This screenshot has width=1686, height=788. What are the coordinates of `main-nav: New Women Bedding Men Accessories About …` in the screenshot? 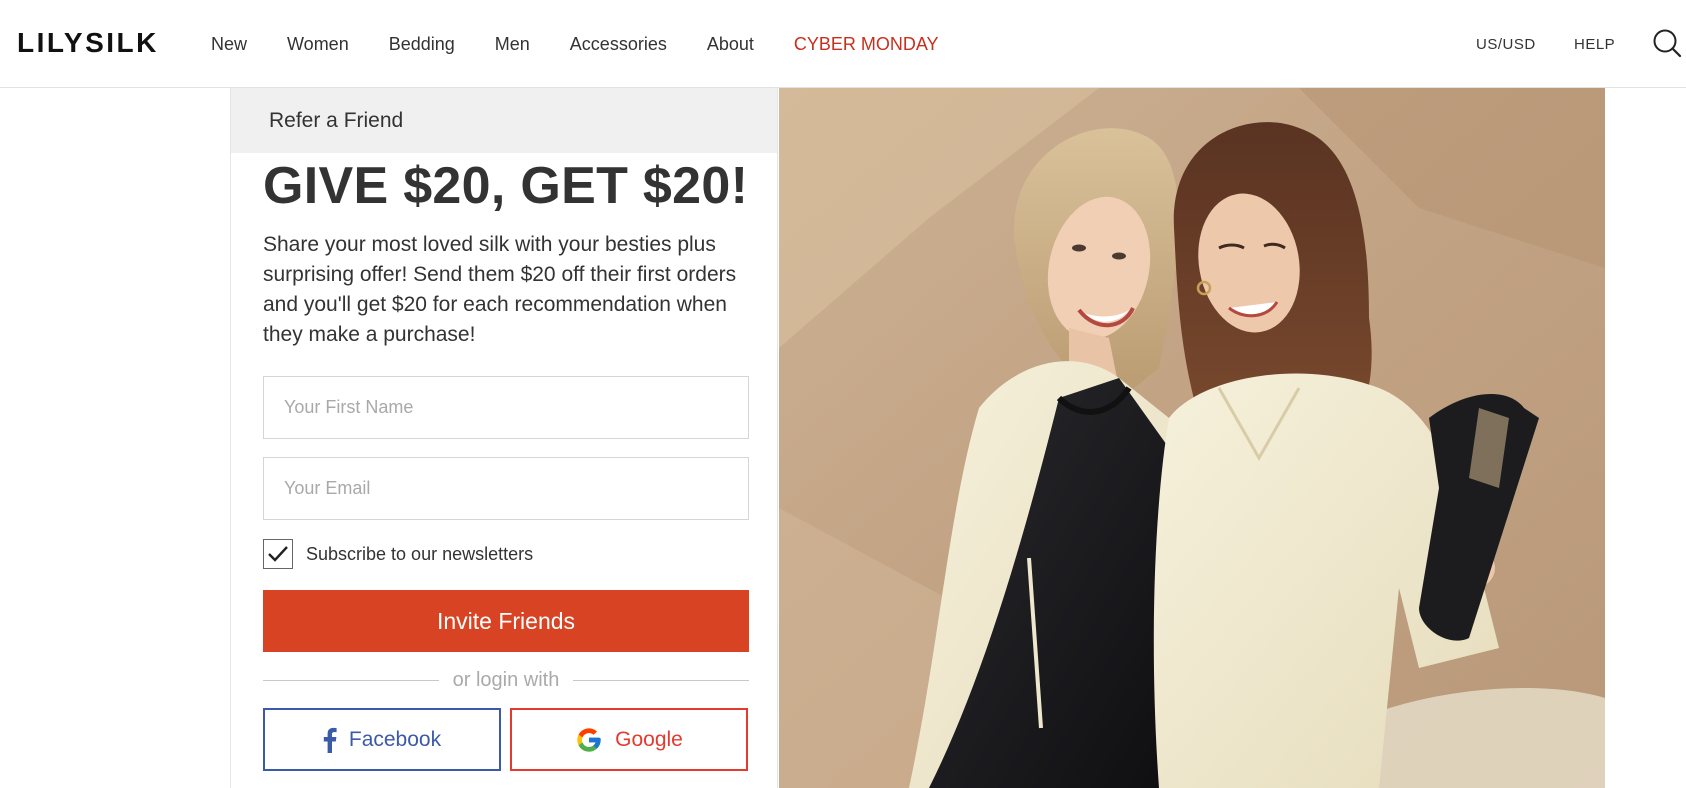 It's located at (595, 44).